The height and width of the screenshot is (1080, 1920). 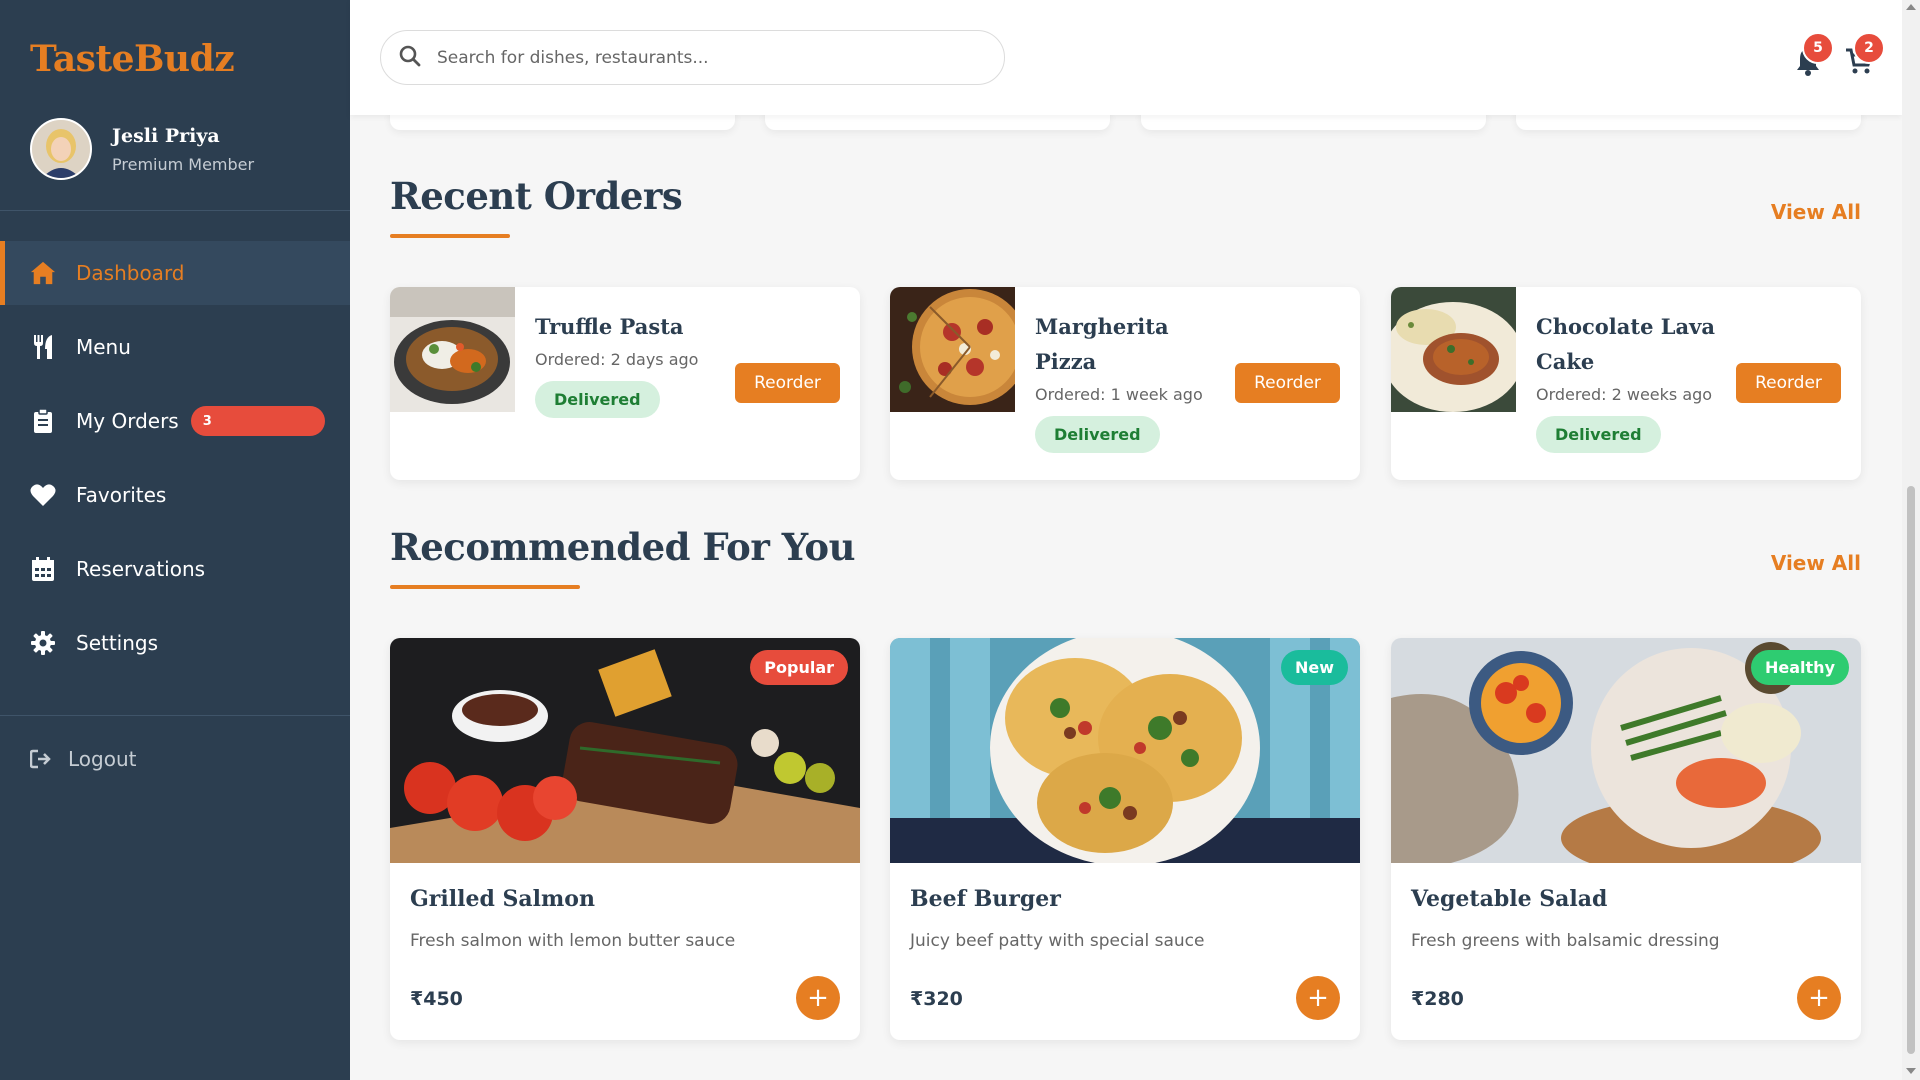 I want to click on notifications-button: 5, so click(x=1812, y=54).